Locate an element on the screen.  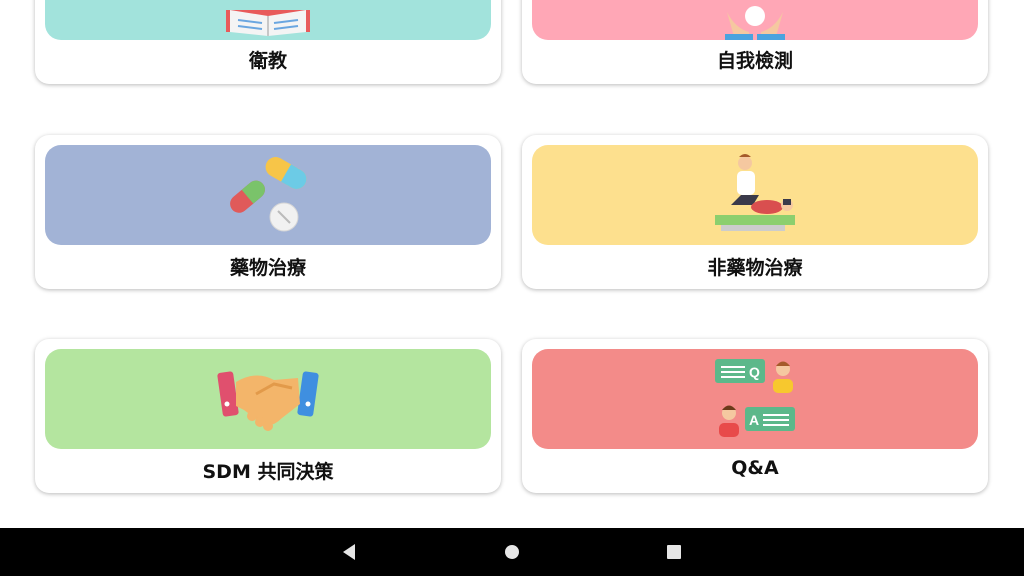
card-label: Q&A is located at coordinates (755, 468).